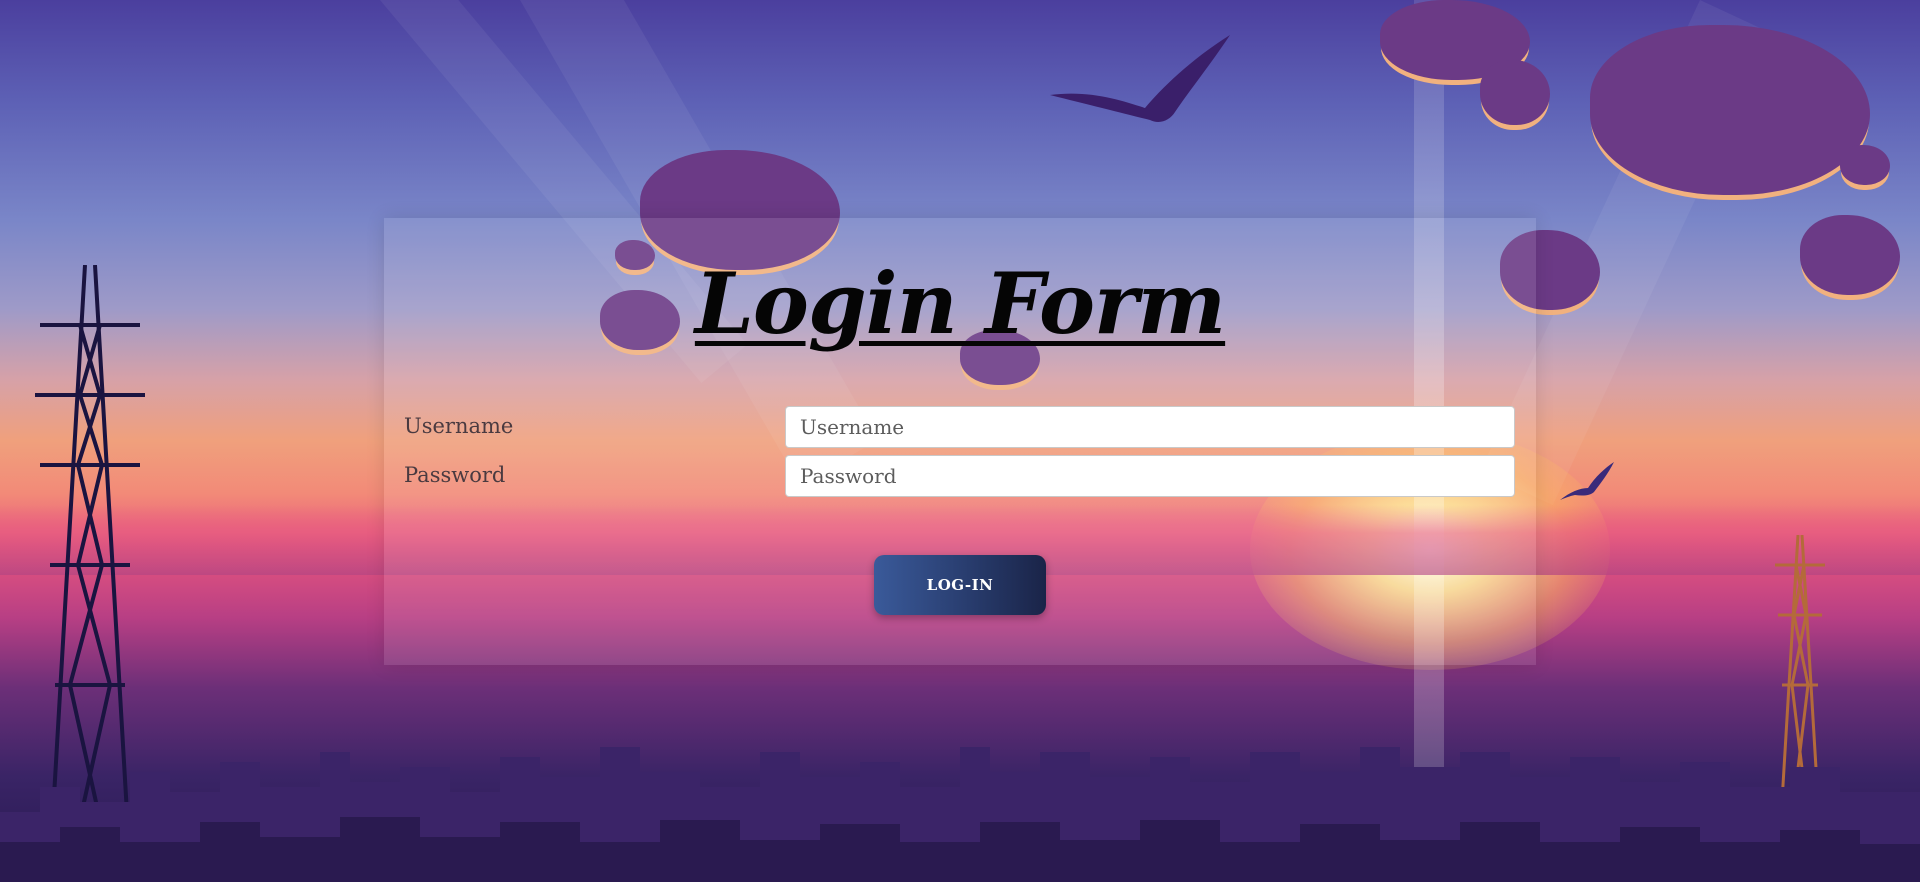  I want to click on login-button: LOG-IN, so click(960, 585).